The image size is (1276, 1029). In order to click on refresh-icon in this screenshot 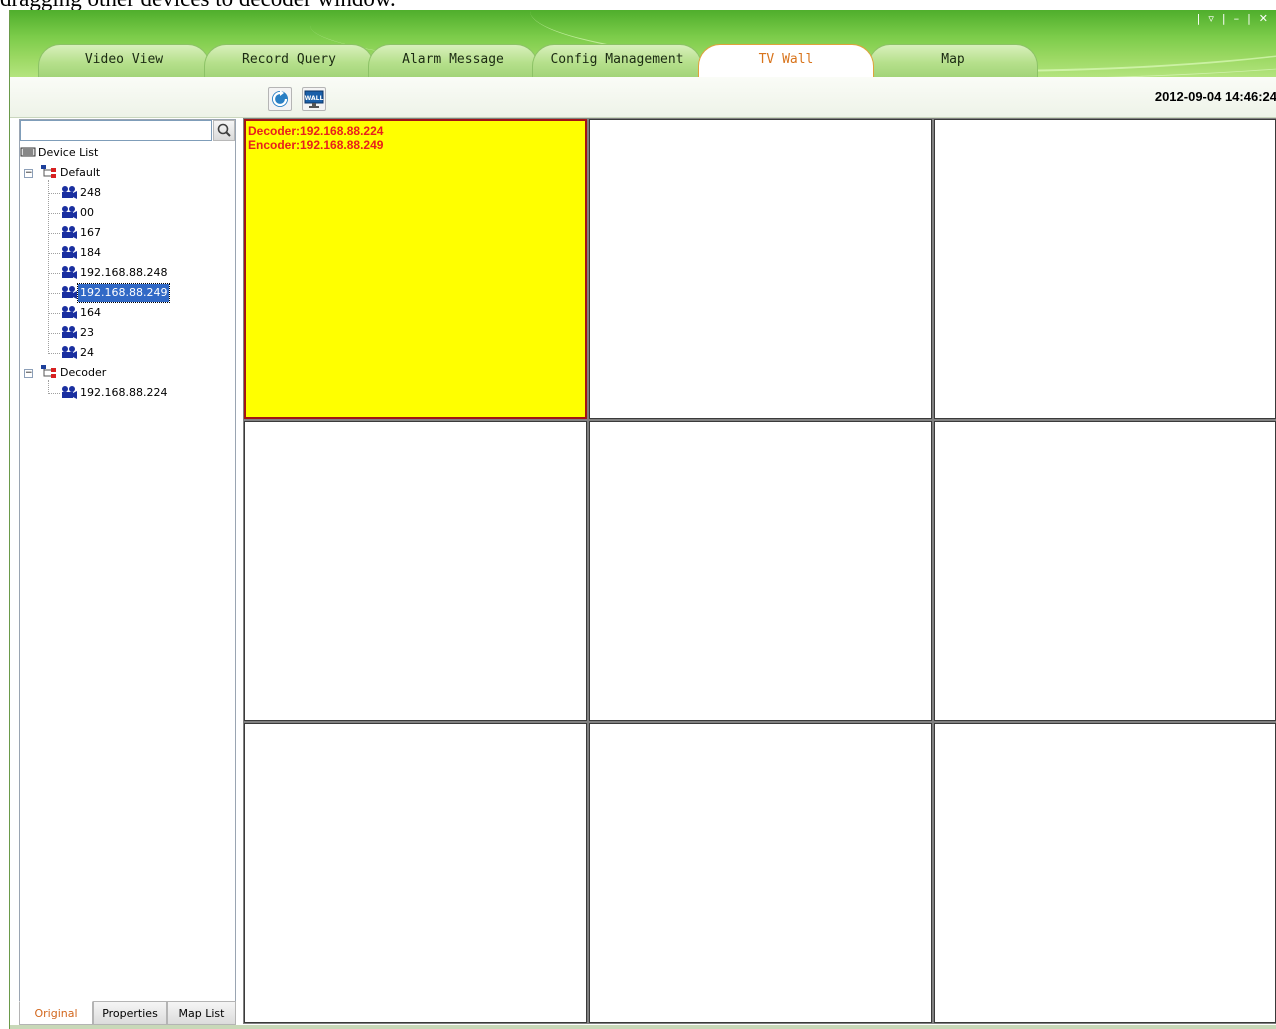, I will do `click(280, 98)`.